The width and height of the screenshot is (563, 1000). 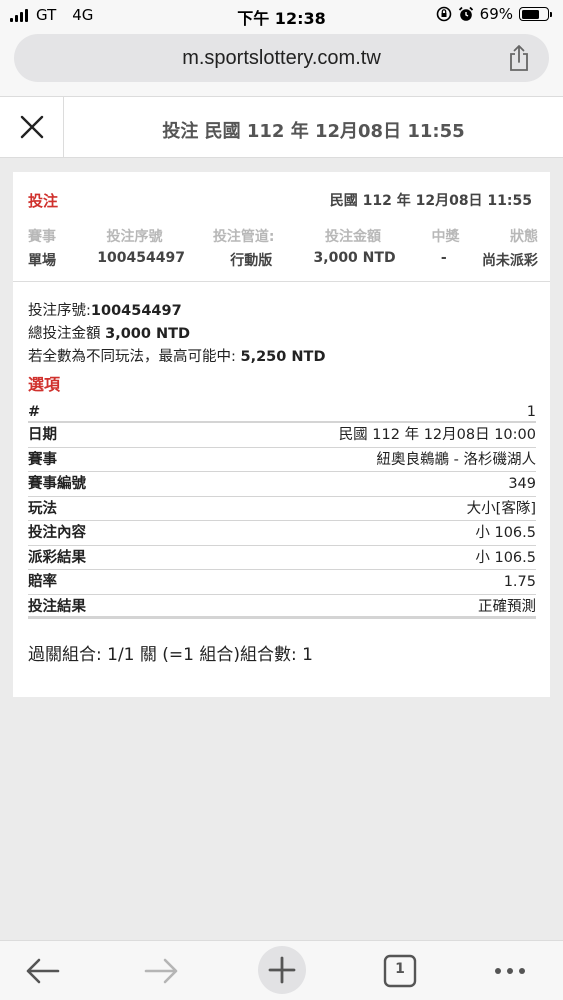 I want to click on table-row: 派彩結果 小 106.5, so click(x=282, y=558).